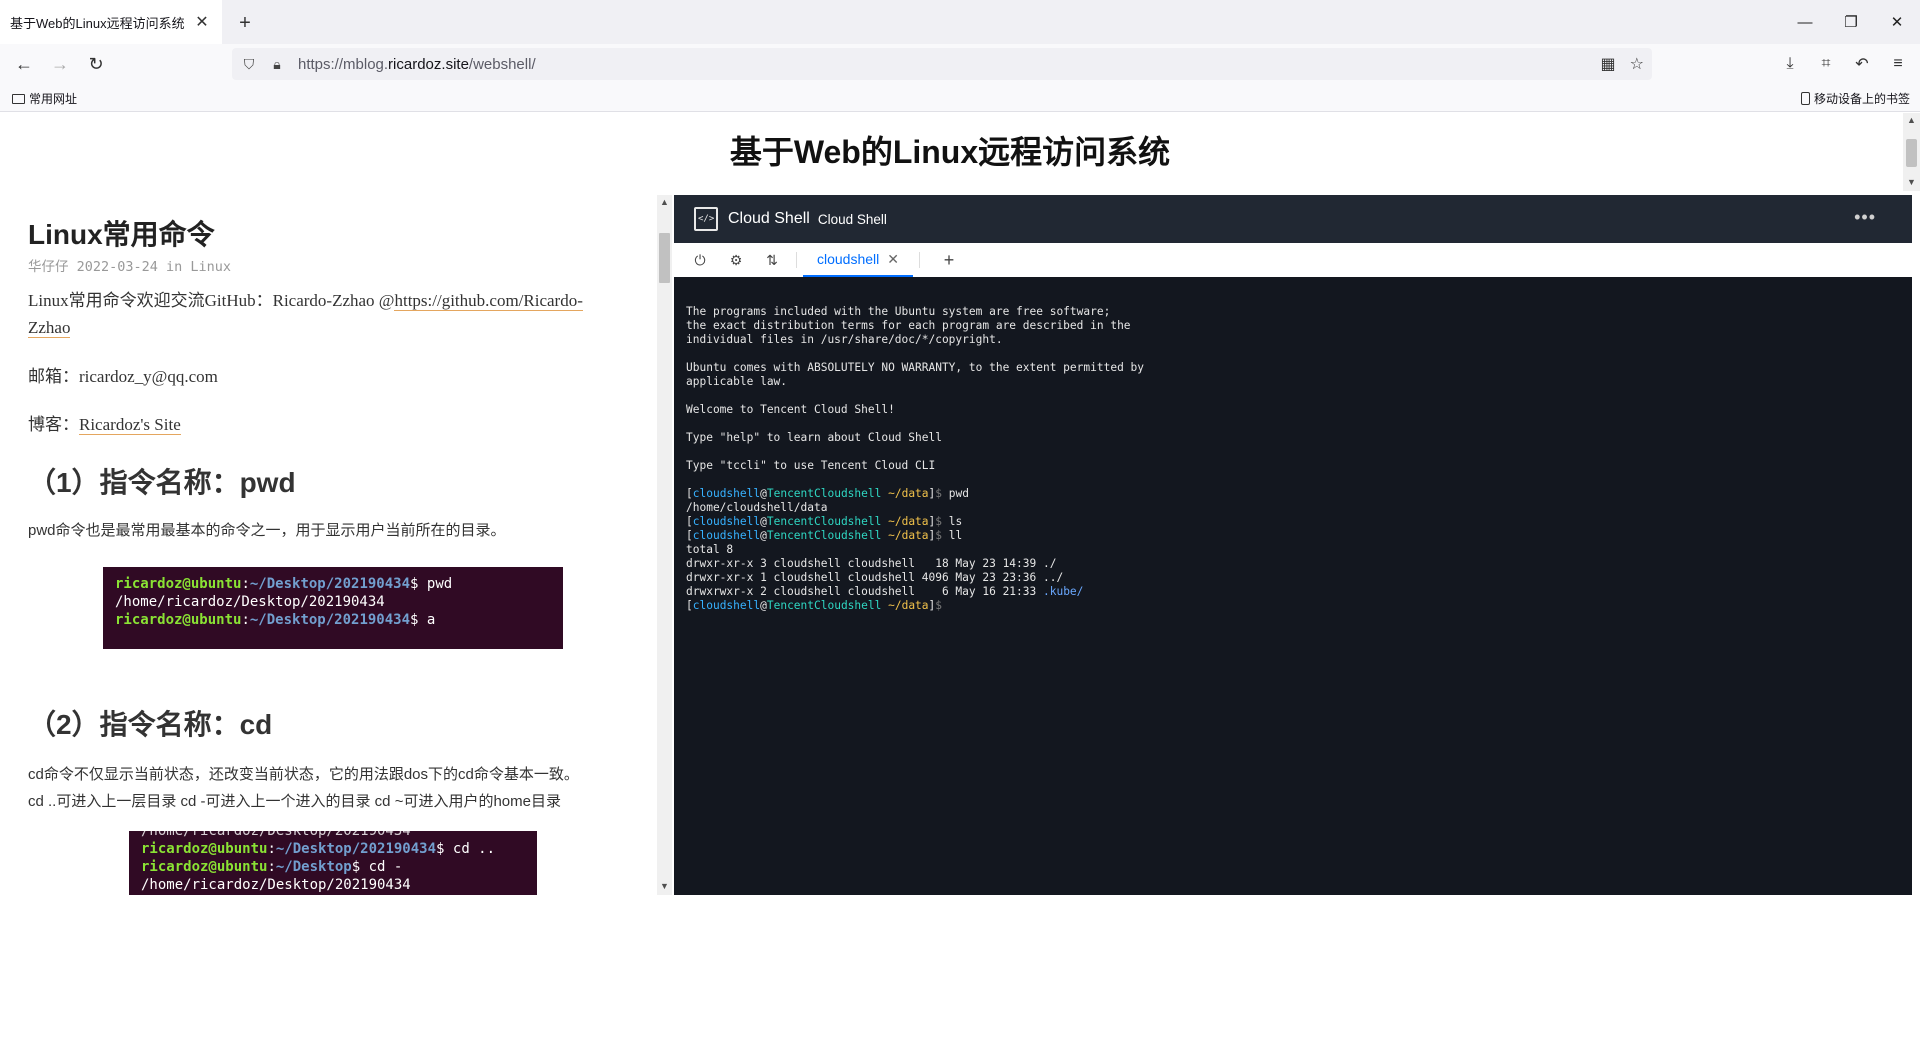 The height and width of the screenshot is (1040, 1920). I want to click on mobile-device-icon, so click(1805, 98).